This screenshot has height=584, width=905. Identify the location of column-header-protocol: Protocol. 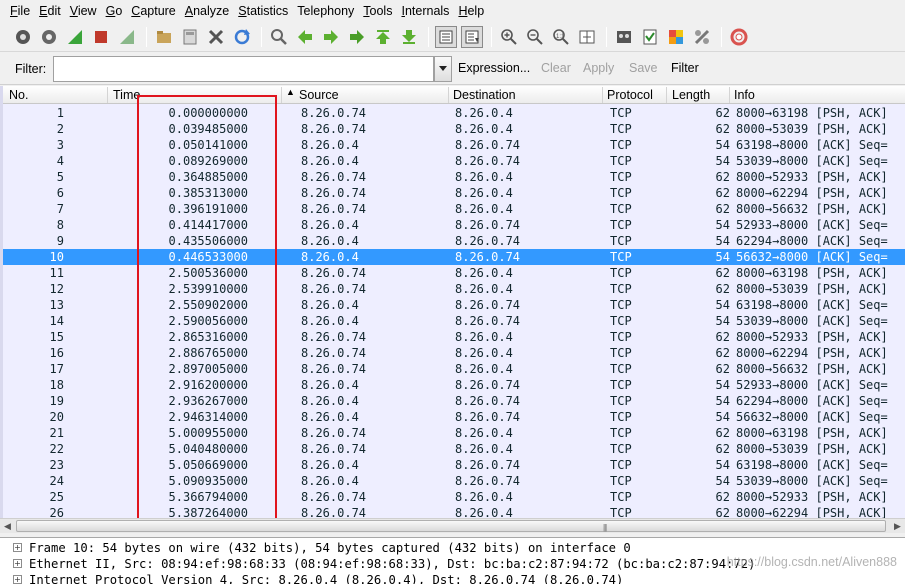
(630, 95).